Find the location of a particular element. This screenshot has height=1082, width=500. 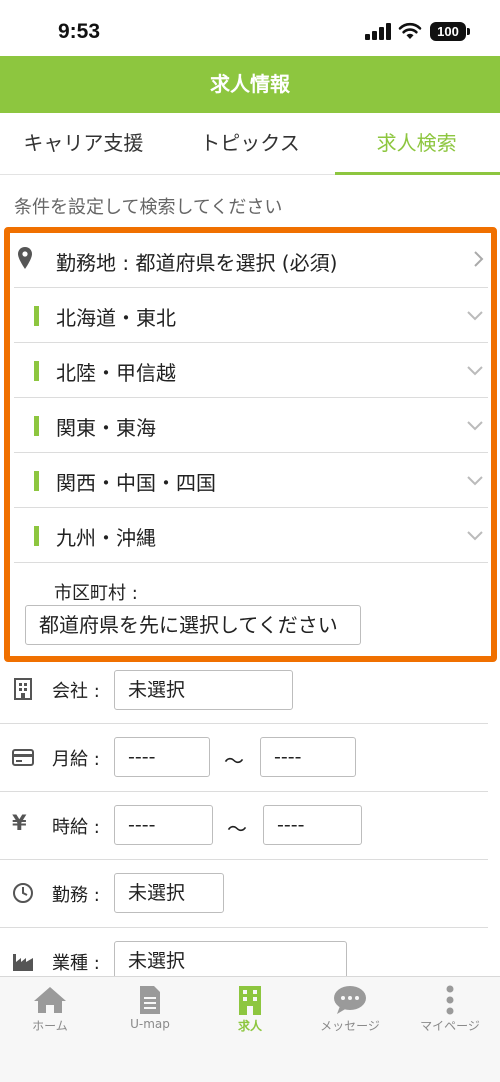

home-icon is located at coordinates (50, 1000).